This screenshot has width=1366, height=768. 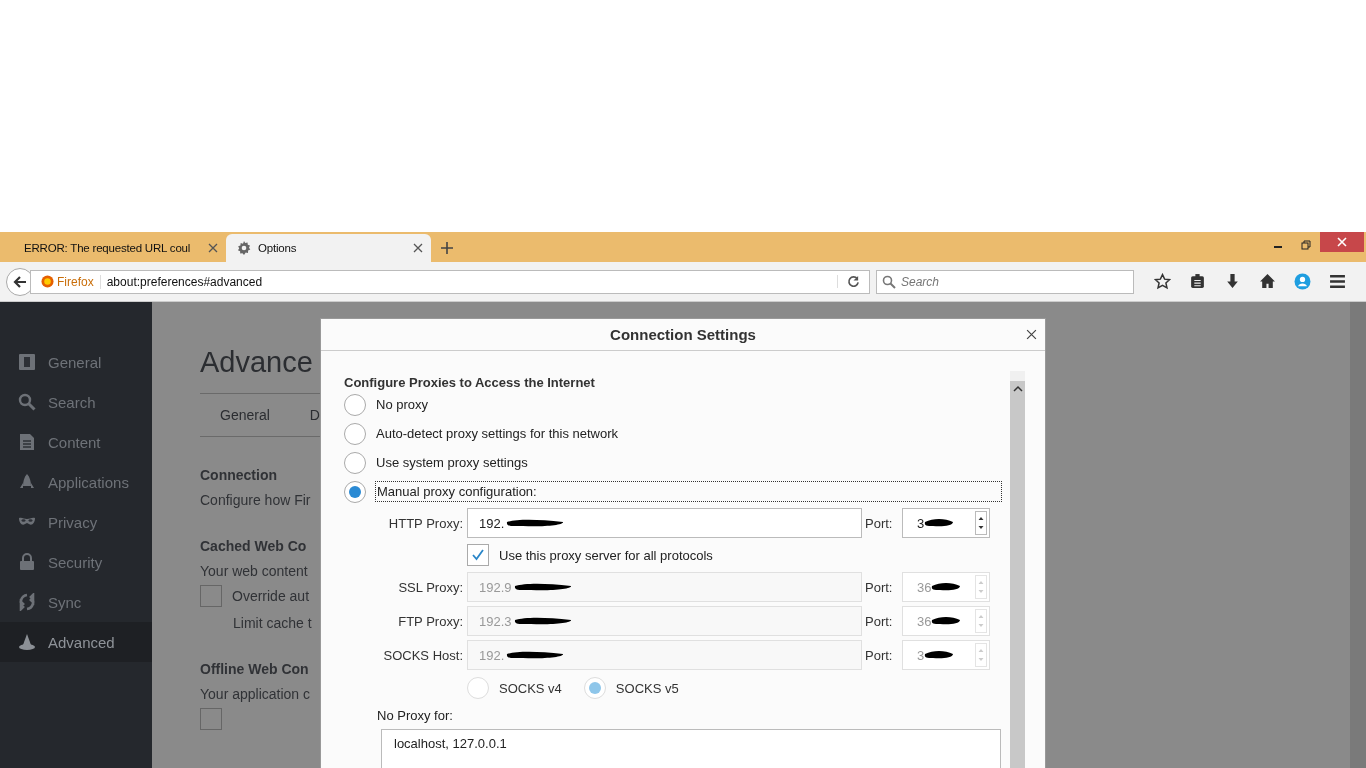 I want to click on section-heading: Connection, so click(x=238, y=475).